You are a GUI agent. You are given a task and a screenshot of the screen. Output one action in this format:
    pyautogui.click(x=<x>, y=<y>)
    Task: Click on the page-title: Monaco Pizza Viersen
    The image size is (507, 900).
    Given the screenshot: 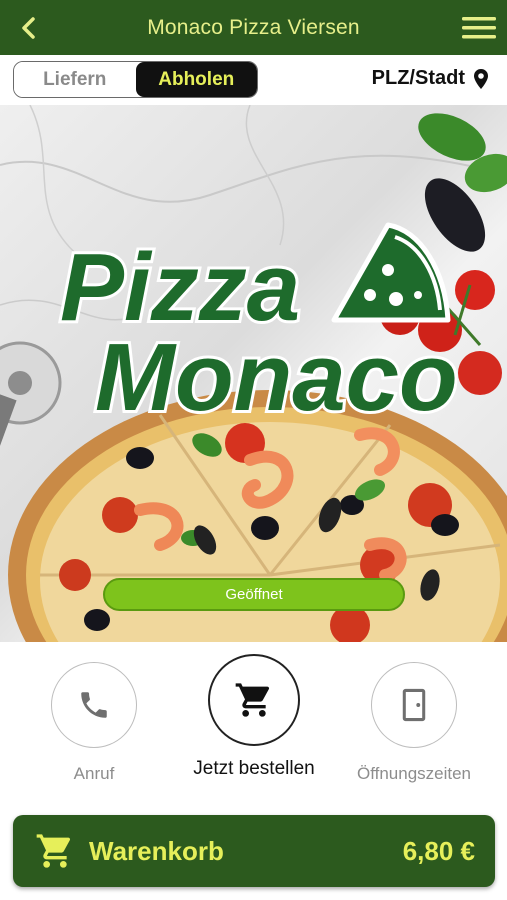 What is the action you would take?
    pyautogui.click(x=253, y=27)
    